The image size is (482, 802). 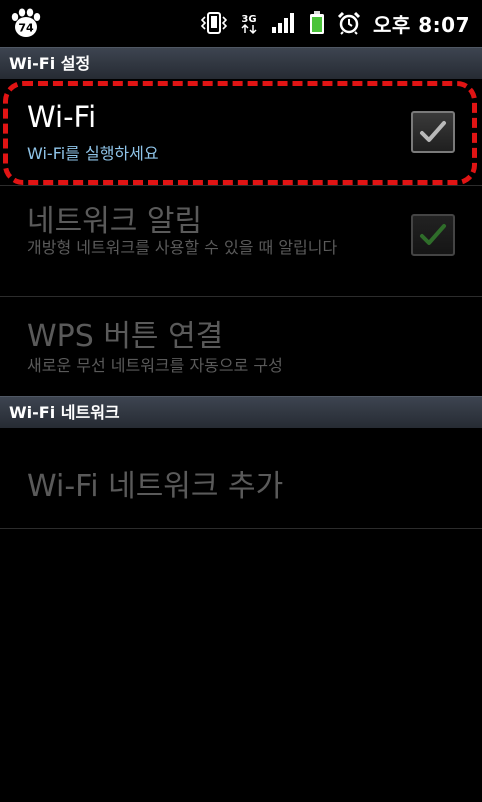 I want to click on add-wifi-network-title: Wi-Fi 네트워크 추가, so click(x=155, y=486).